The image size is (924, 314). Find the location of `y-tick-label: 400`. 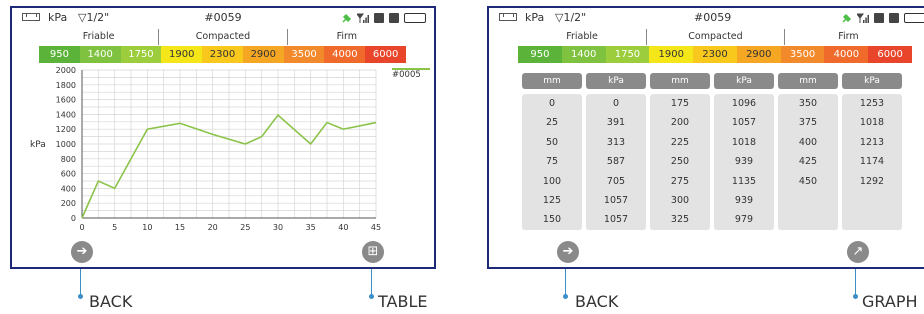

y-tick-label: 400 is located at coordinates (68, 188).